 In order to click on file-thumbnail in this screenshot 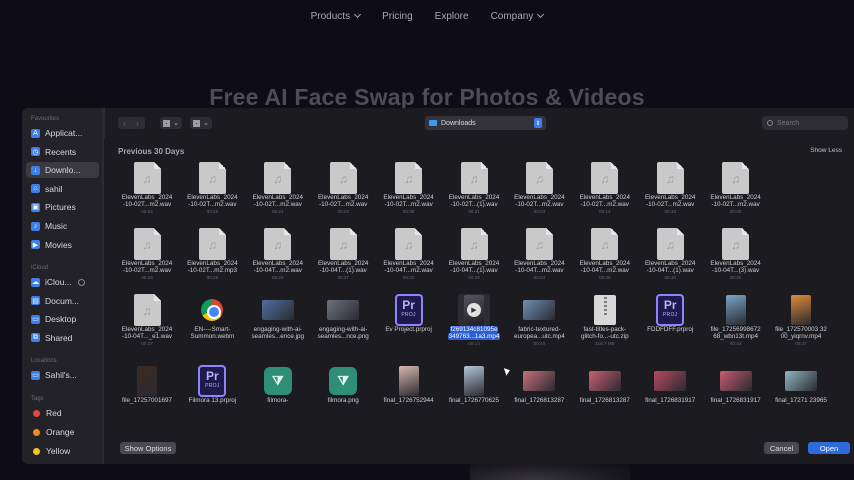, I will do `click(801, 310)`.